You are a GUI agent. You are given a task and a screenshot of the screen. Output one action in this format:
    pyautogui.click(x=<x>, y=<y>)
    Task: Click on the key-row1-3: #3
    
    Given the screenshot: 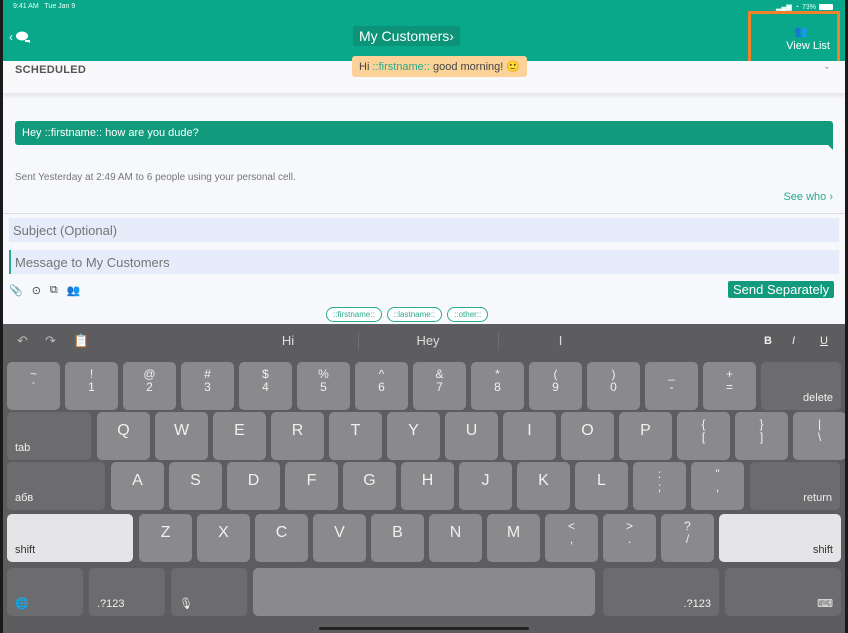 What is the action you would take?
    pyautogui.click(x=207, y=386)
    